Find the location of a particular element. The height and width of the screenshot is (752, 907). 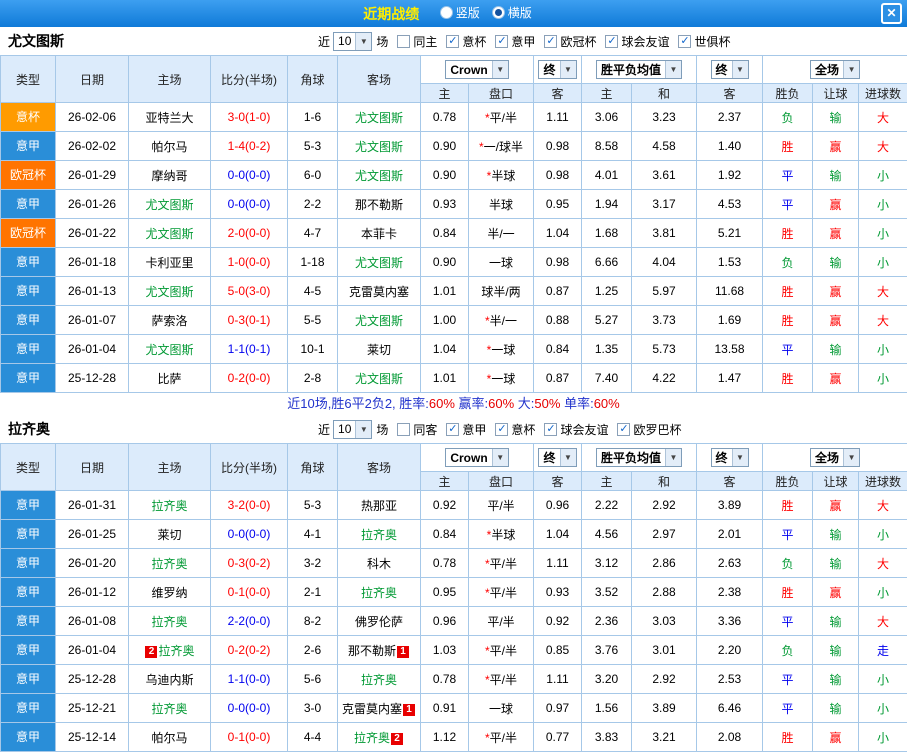

score-cell: 2-2(0-0) is located at coordinates (249, 621).